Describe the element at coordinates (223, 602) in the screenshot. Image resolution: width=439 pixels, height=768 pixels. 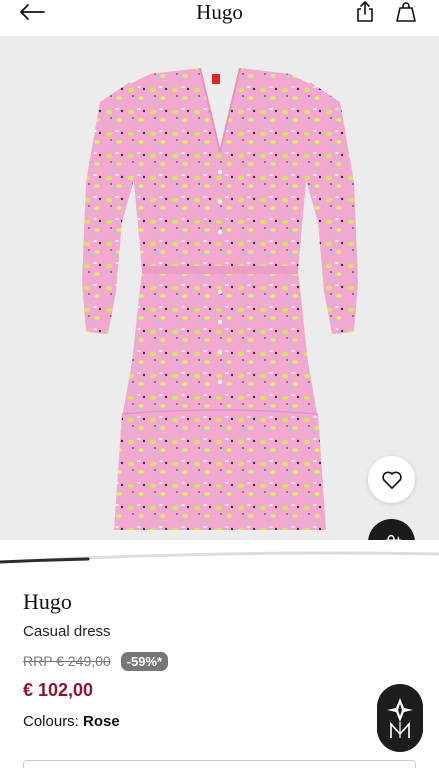
I see `product-brand: Hugo` at that location.